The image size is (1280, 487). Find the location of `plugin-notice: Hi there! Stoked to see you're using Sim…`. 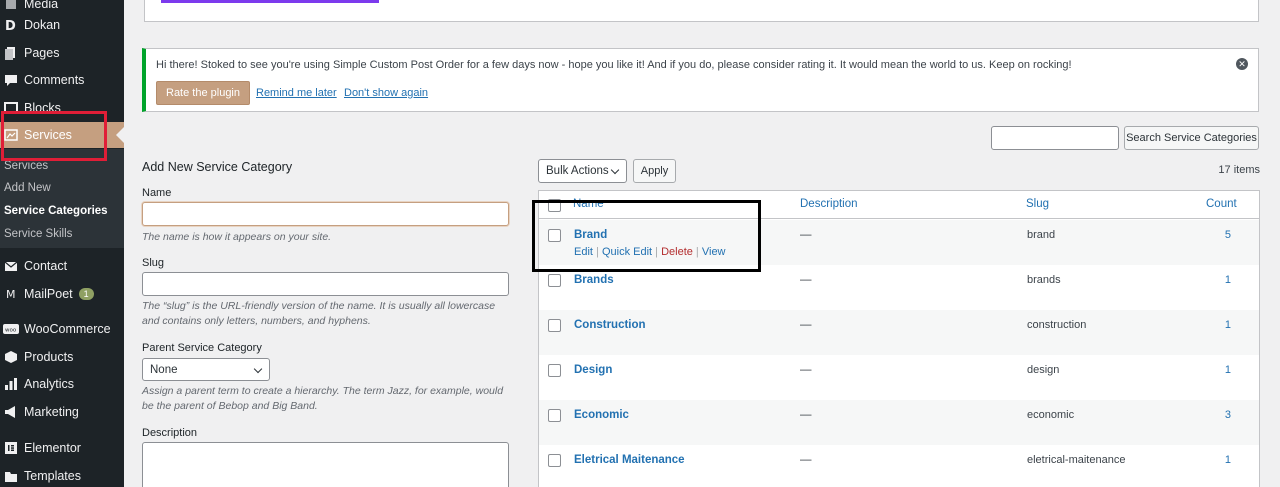

plugin-notice: Hi there! Stoked to see you're using Sim… is located at coordinates (700, 80).